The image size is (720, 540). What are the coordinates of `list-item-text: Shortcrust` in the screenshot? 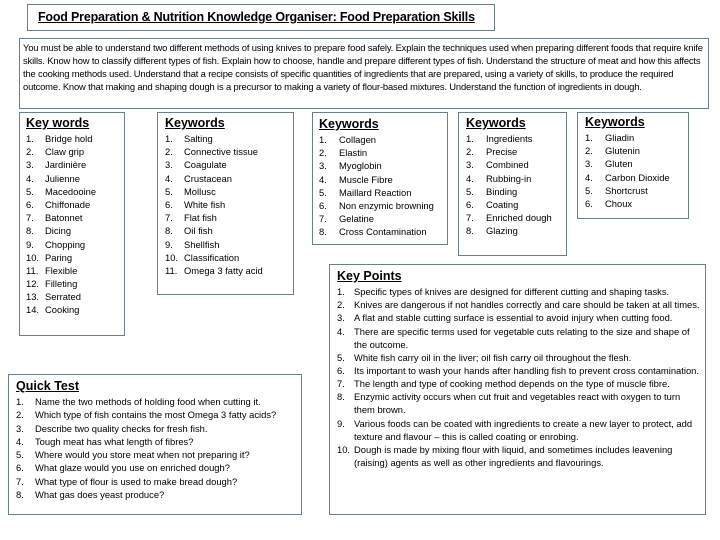 It's located at (626, 190).